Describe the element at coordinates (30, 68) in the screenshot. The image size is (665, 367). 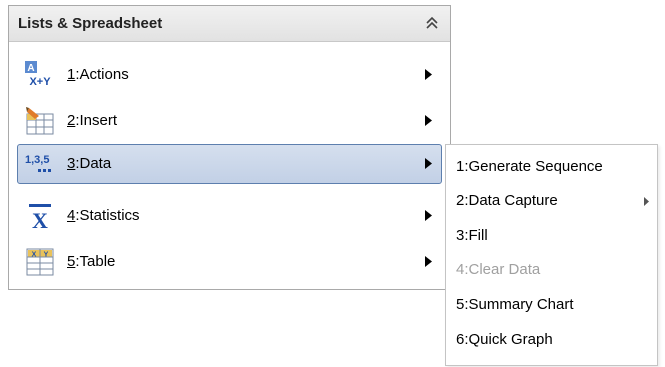
I see `actions-icon-letter: A` at that location.